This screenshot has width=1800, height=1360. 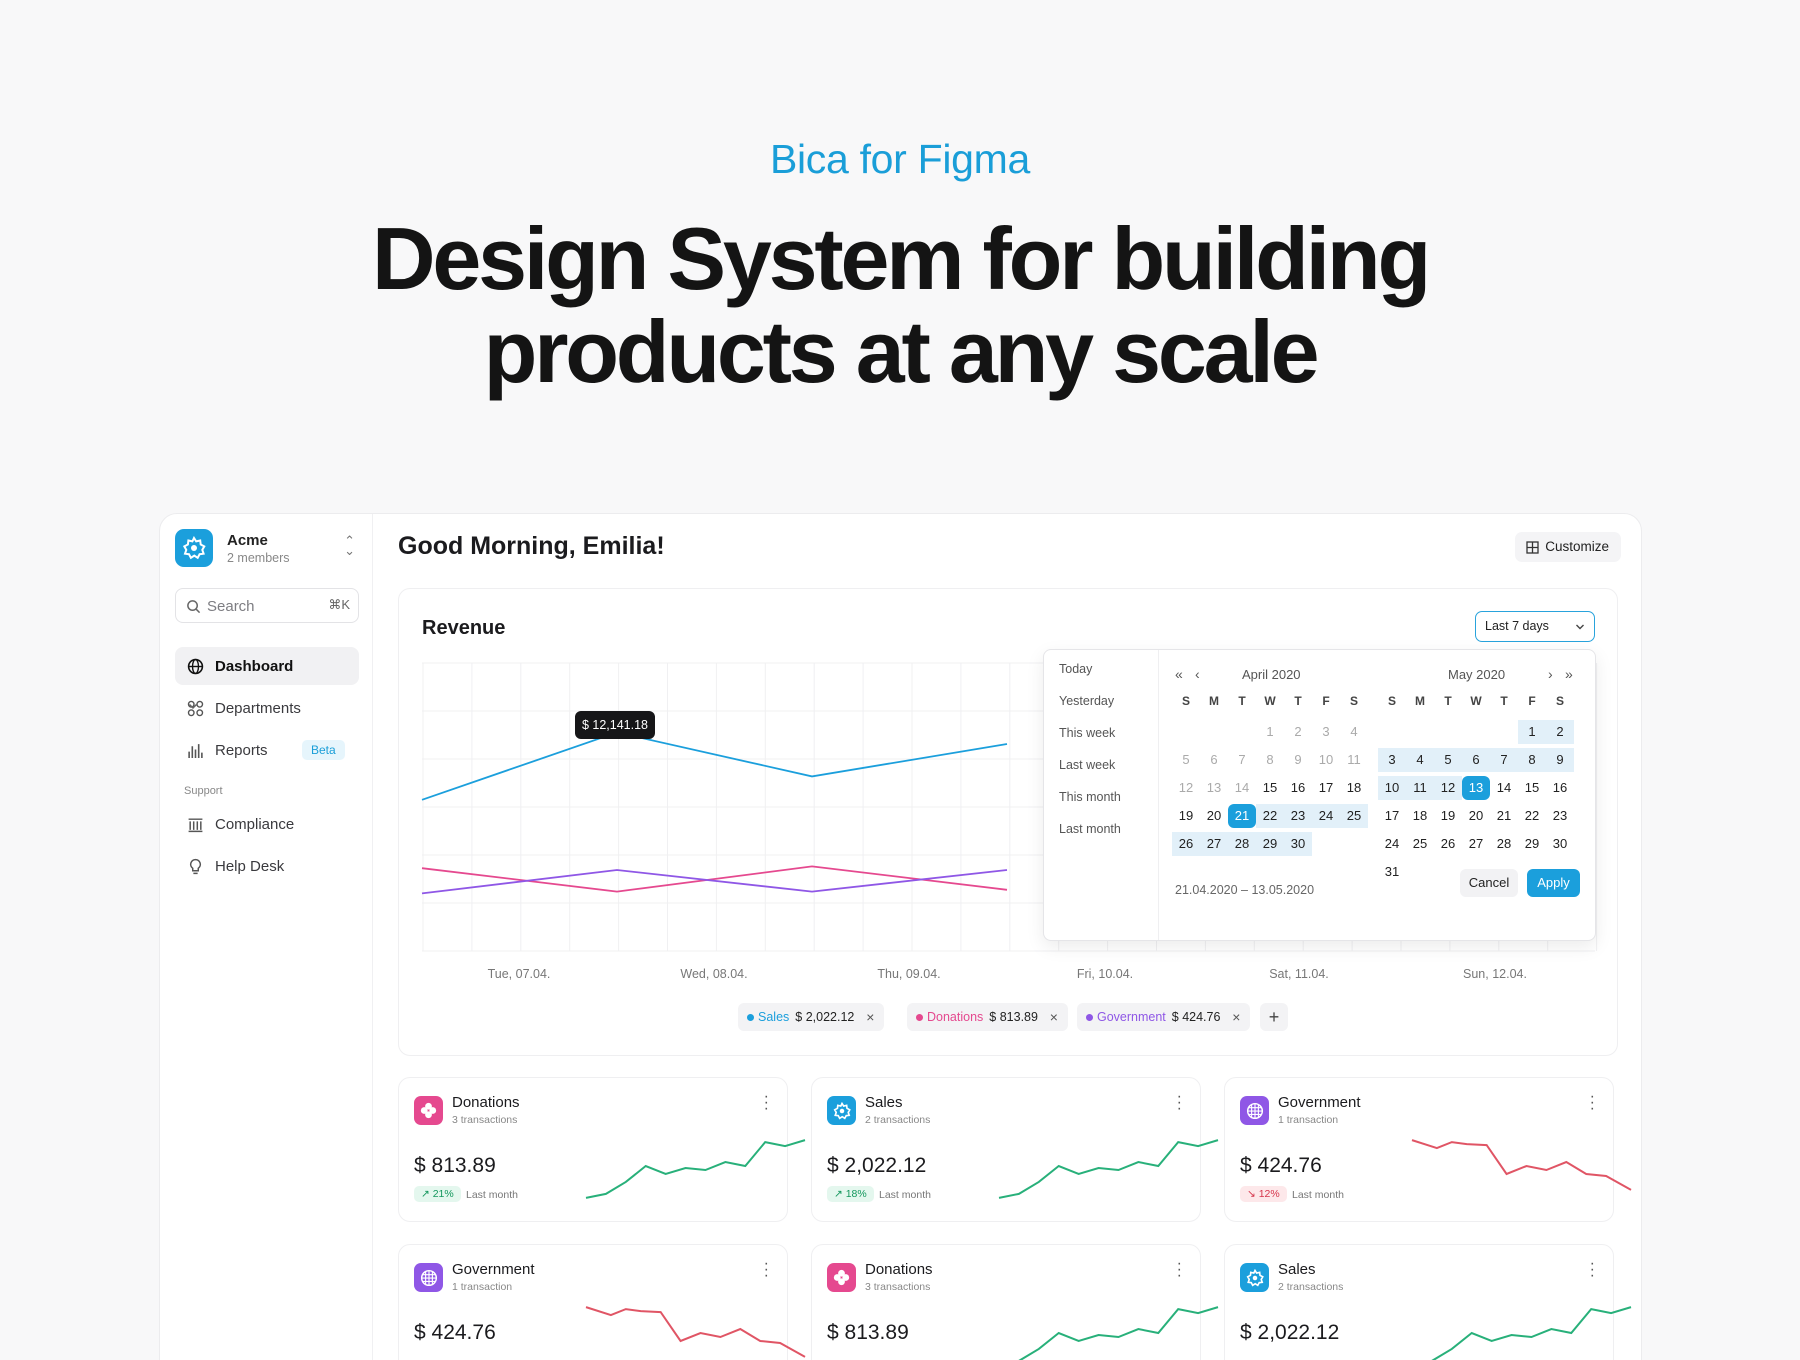 What do you see at coordinates (1087, 733) in the screenshot?
I see `preset-this-week: This week` at bounding box center [1087, 733].